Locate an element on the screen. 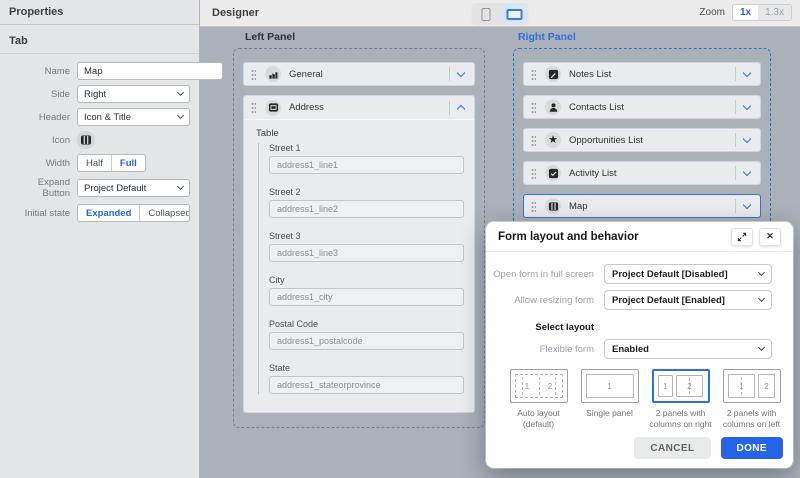 The width and height of the screenshot is (800, 478). fullscreen-select-value: Project Default [Disabled] is located at coordinates (670, 274).